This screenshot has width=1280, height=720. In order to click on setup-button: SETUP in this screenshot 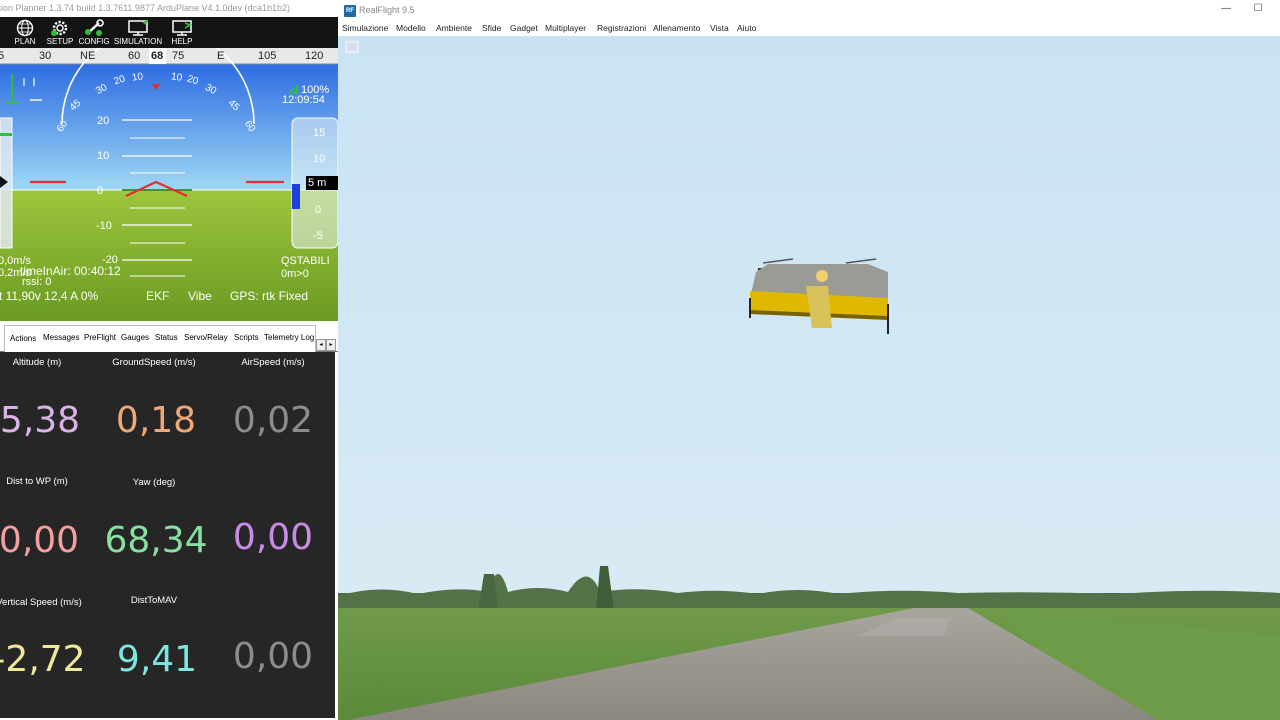, I will do `click(60, 32)`.